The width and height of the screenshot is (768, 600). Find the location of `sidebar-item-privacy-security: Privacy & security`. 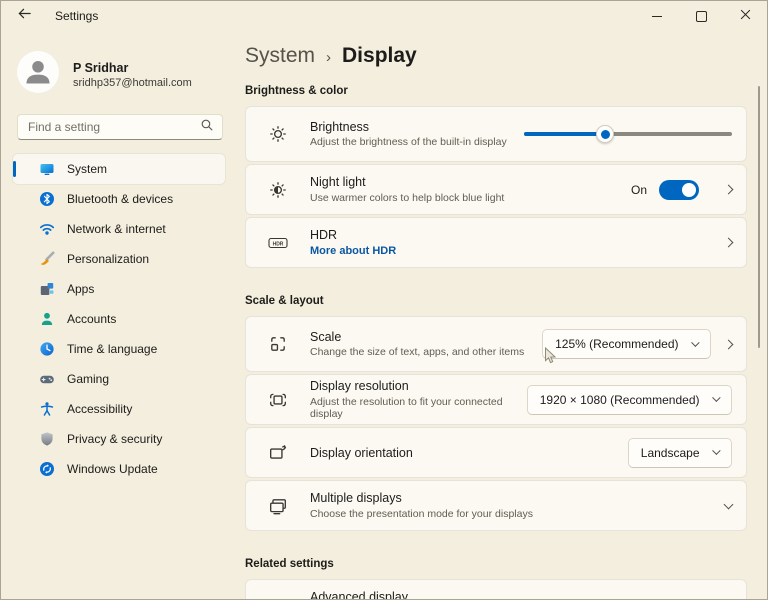

sidebar-item-privacy-security: Privacy & security is located at coordinates (119, 439).